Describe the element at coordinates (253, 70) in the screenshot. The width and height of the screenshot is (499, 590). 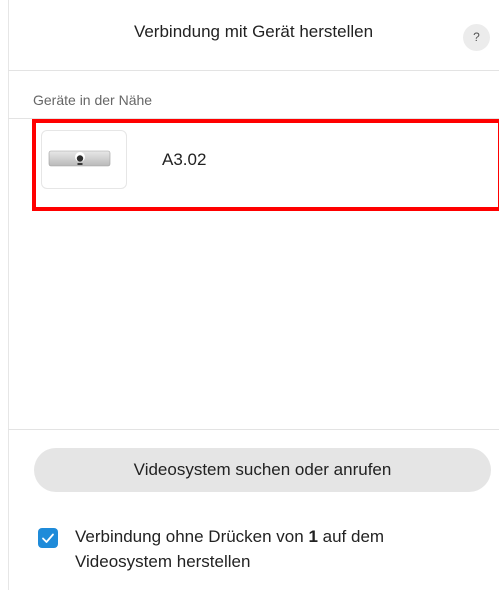
I see `header-divider` at that location.